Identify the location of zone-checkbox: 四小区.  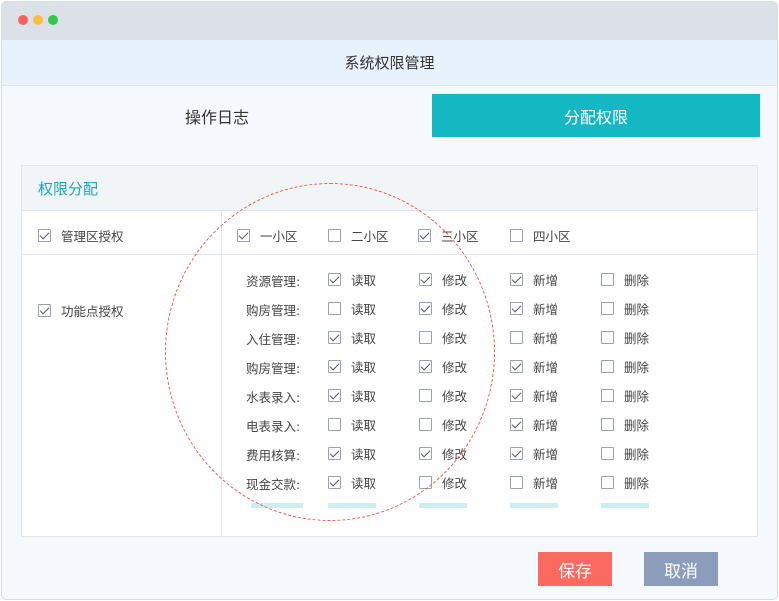
(540, 235).